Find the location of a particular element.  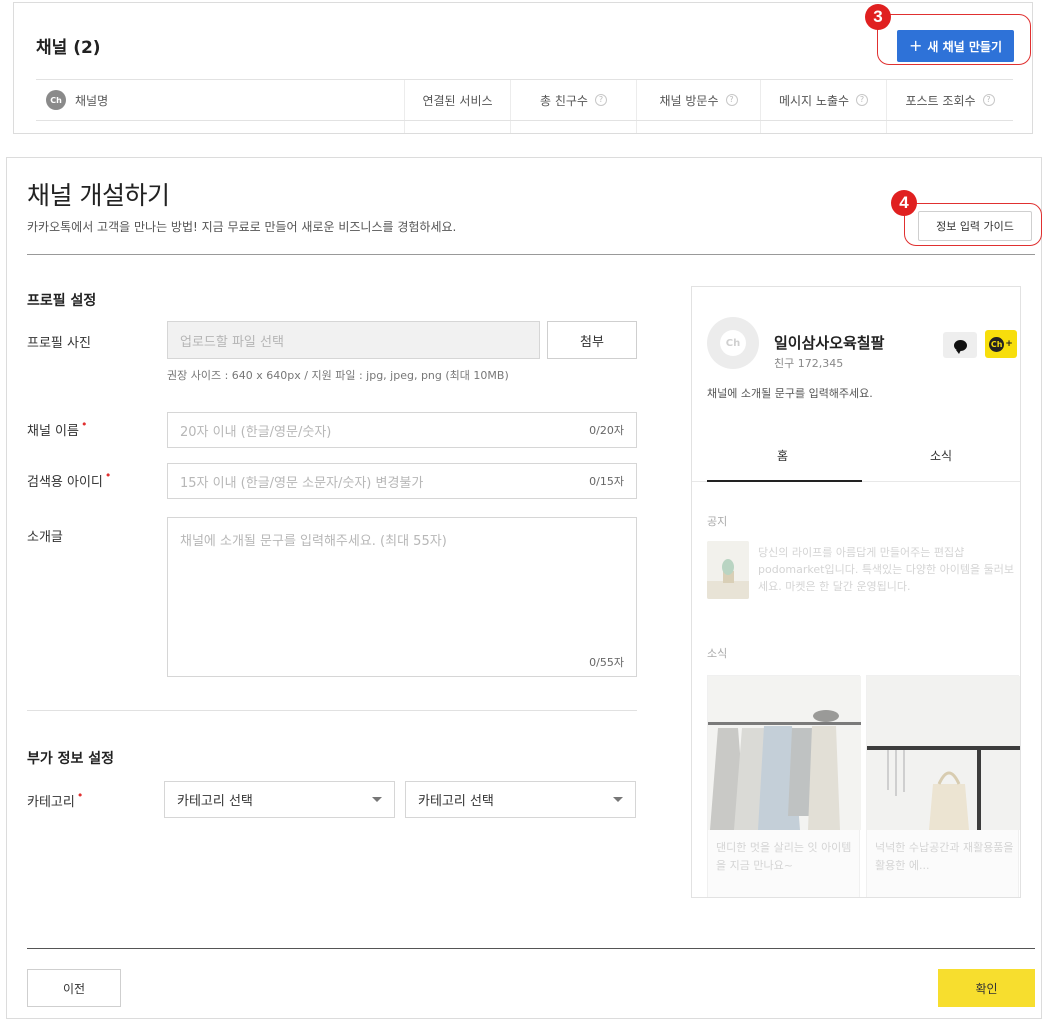

step-marker-3: 3 is located at coordinates (878, 17).